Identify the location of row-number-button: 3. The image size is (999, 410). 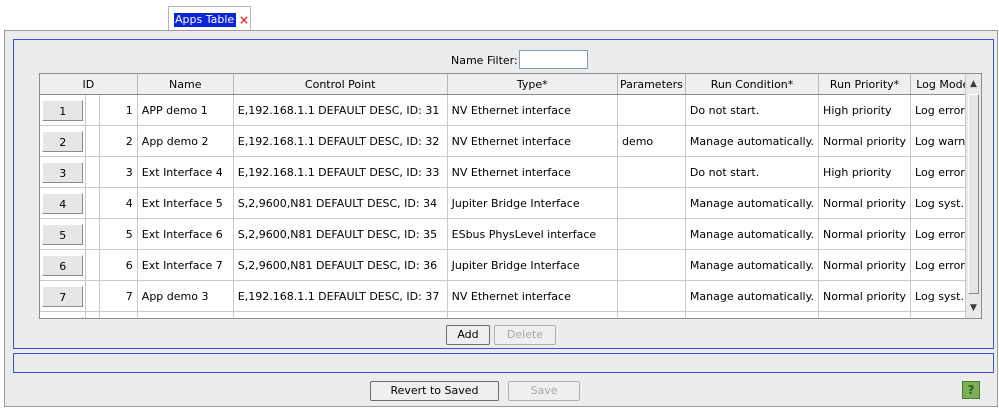
(63, 172).